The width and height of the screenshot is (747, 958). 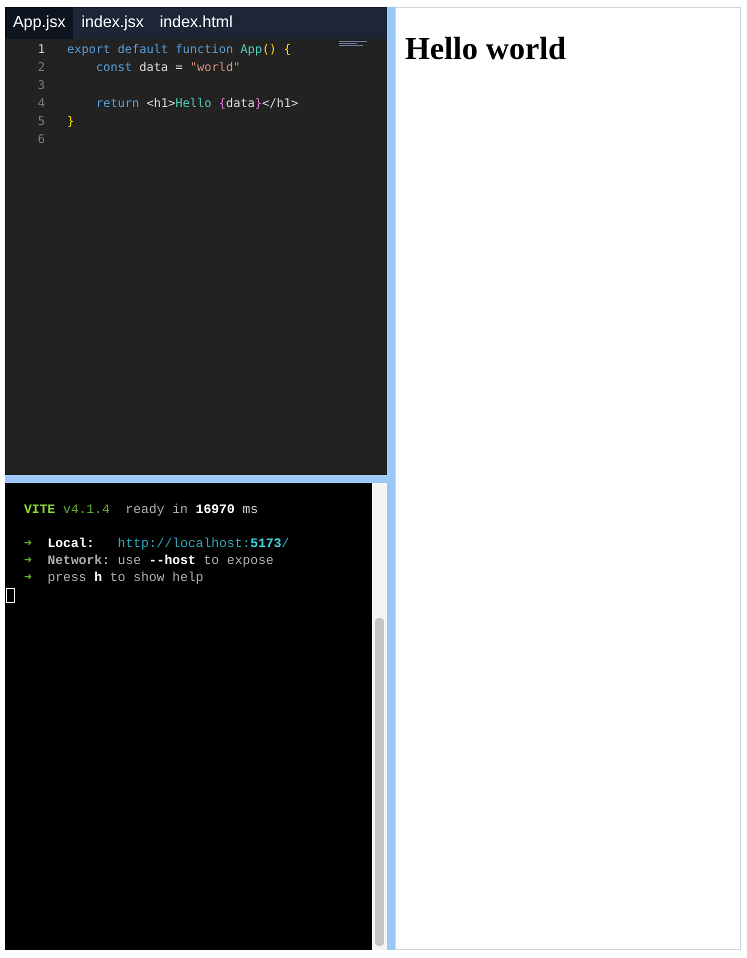 I want to click on file-tab: App.jsx, so click(x=39, y=23).